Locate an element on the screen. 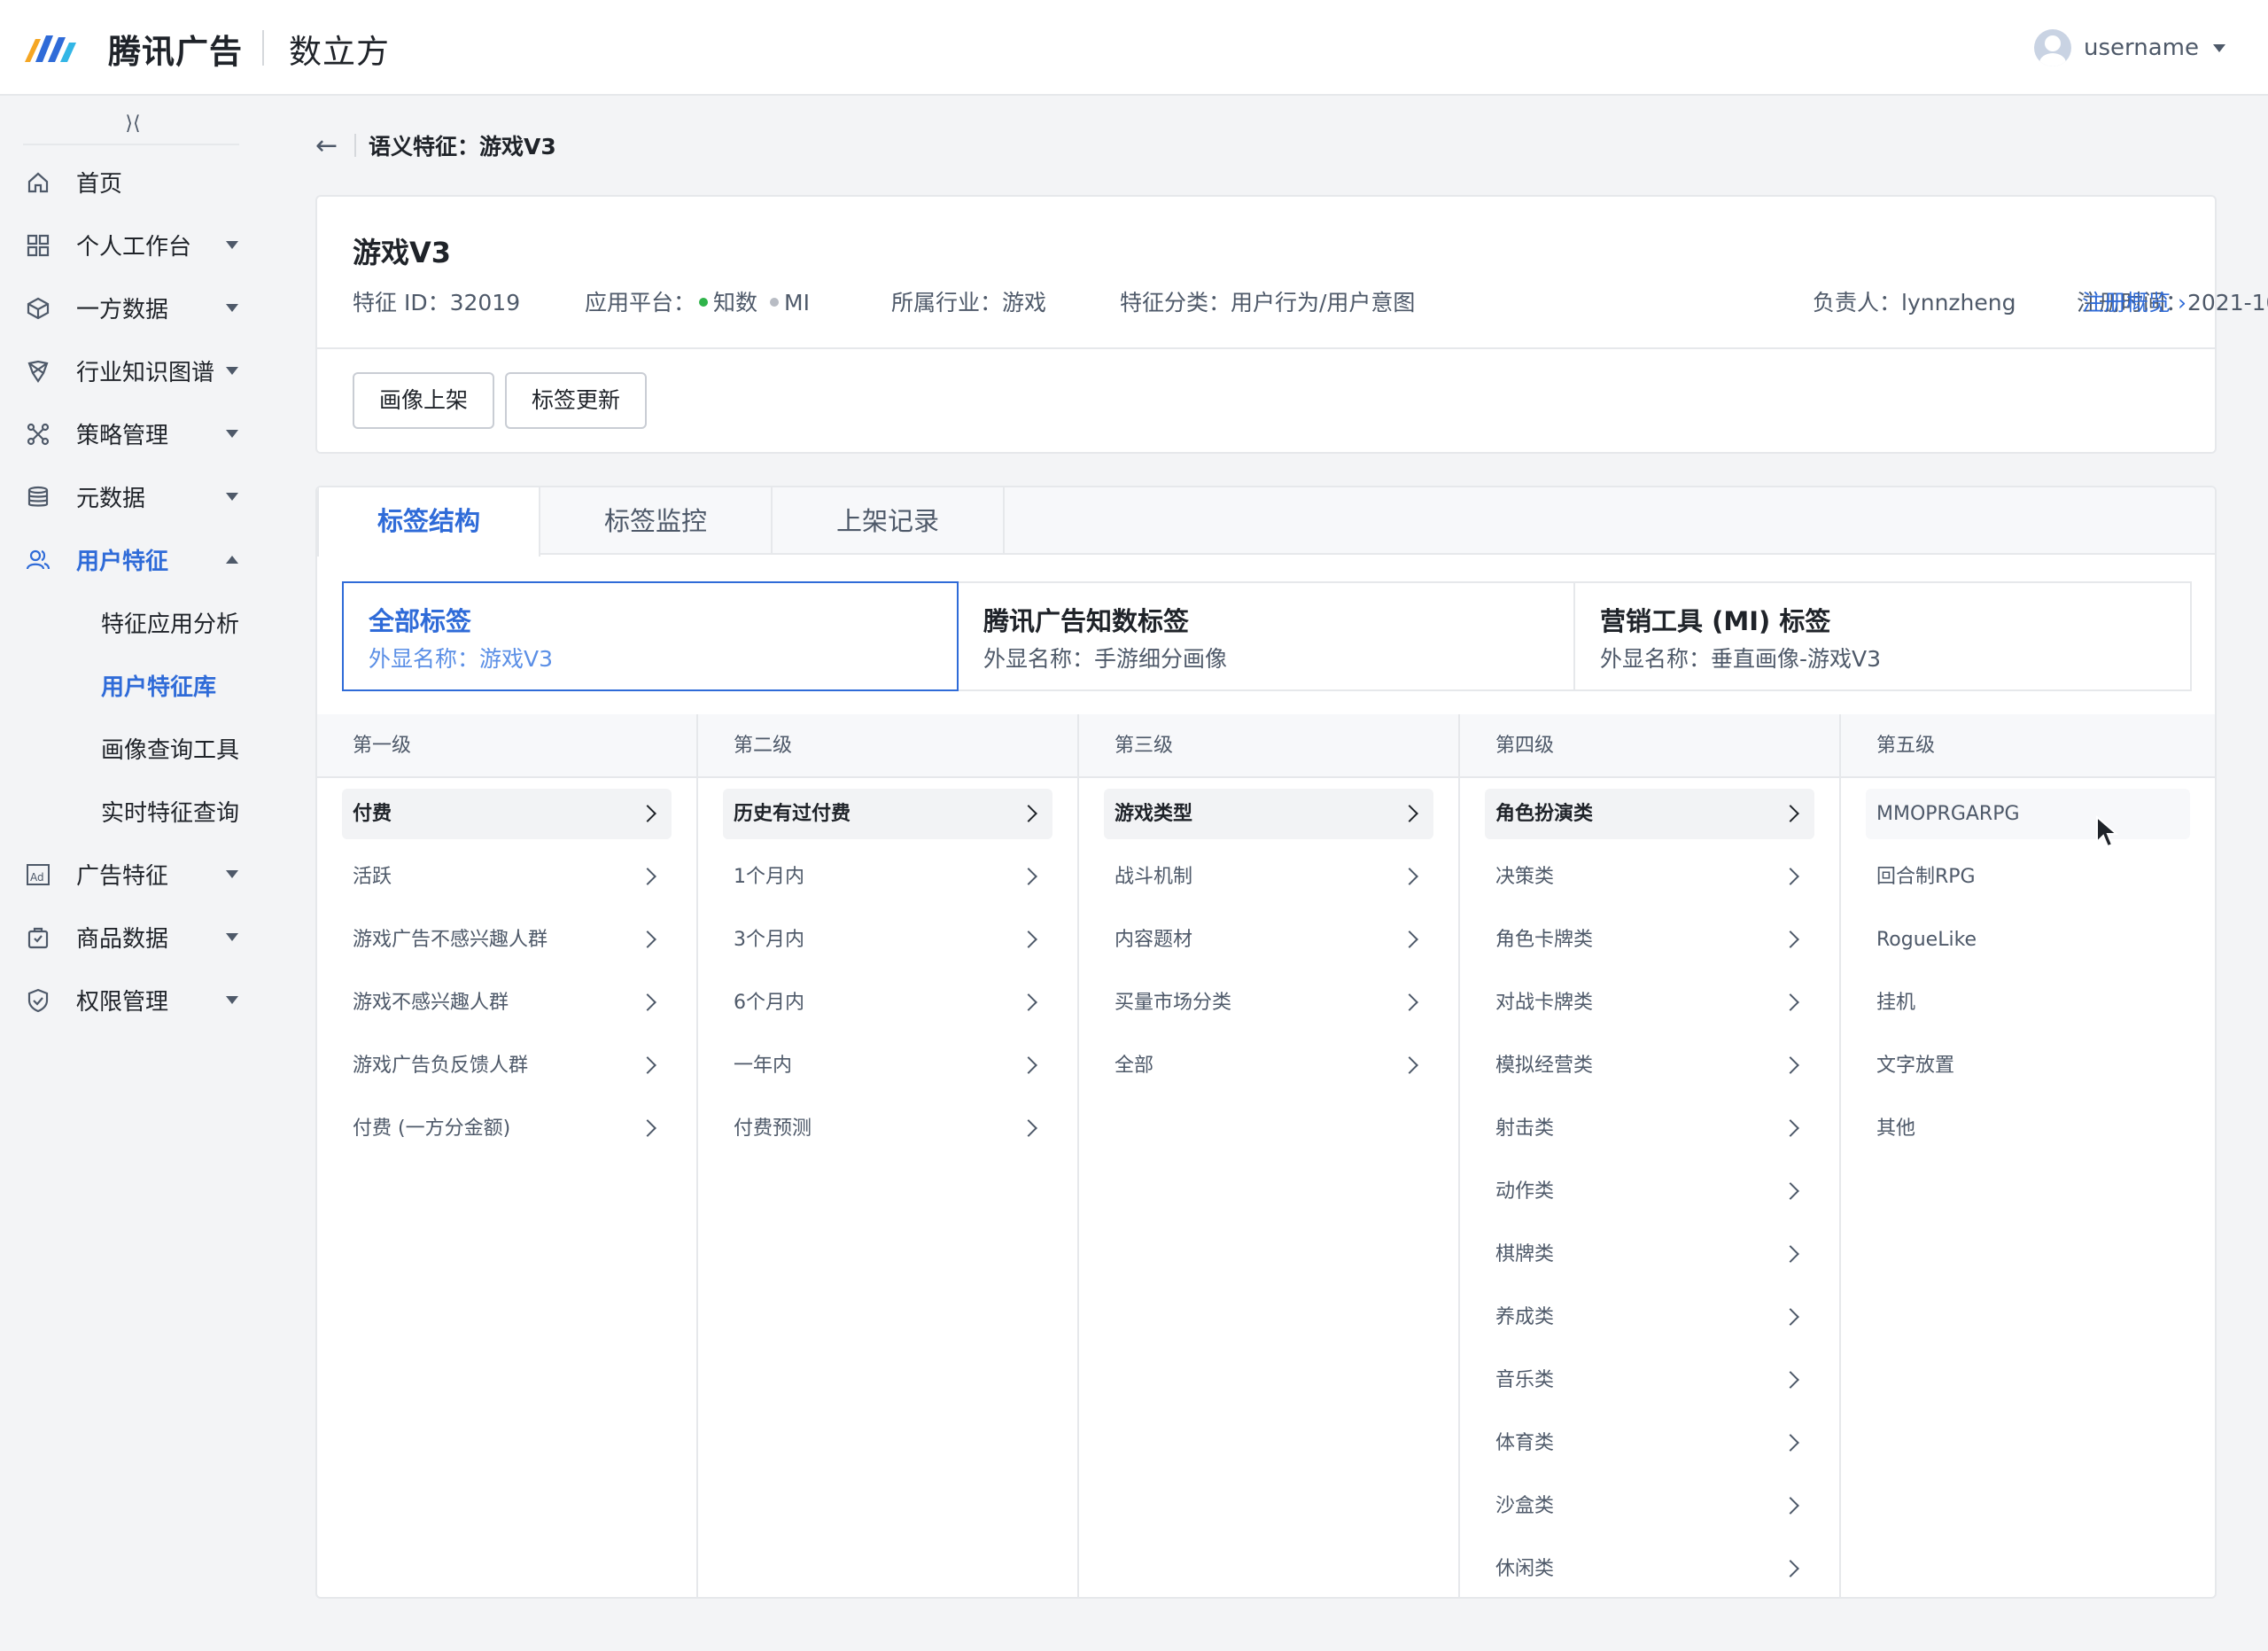  list-item: 养成类 is located at coordinates (1649, 1317).